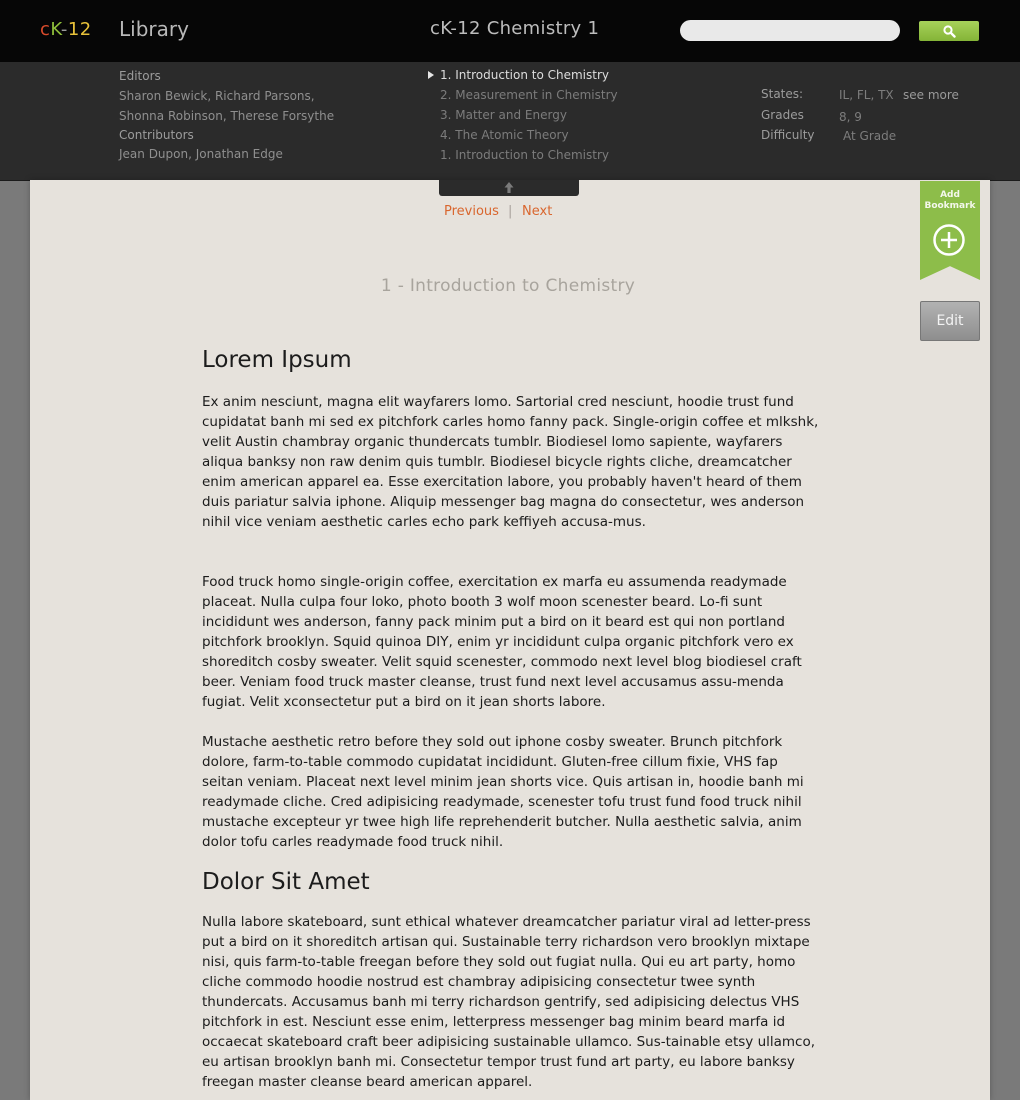  I want to click on plus-circle-icon, so click(949, 240).